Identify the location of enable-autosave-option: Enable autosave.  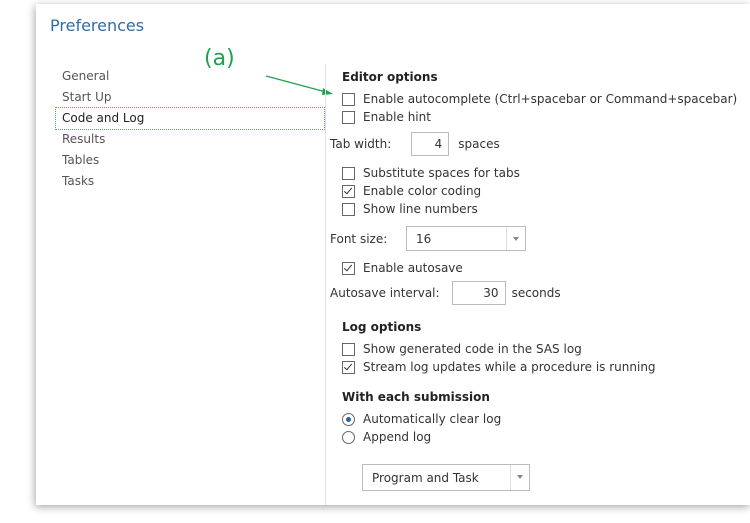
(402, 268).